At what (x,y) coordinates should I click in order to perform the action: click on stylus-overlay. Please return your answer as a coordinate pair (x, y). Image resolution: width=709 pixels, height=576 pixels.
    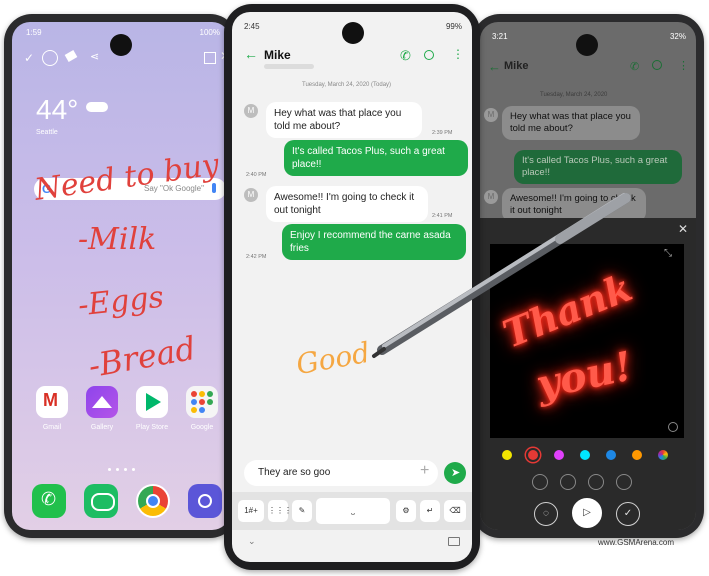
    Looking at the image, I should click on (501, 275).